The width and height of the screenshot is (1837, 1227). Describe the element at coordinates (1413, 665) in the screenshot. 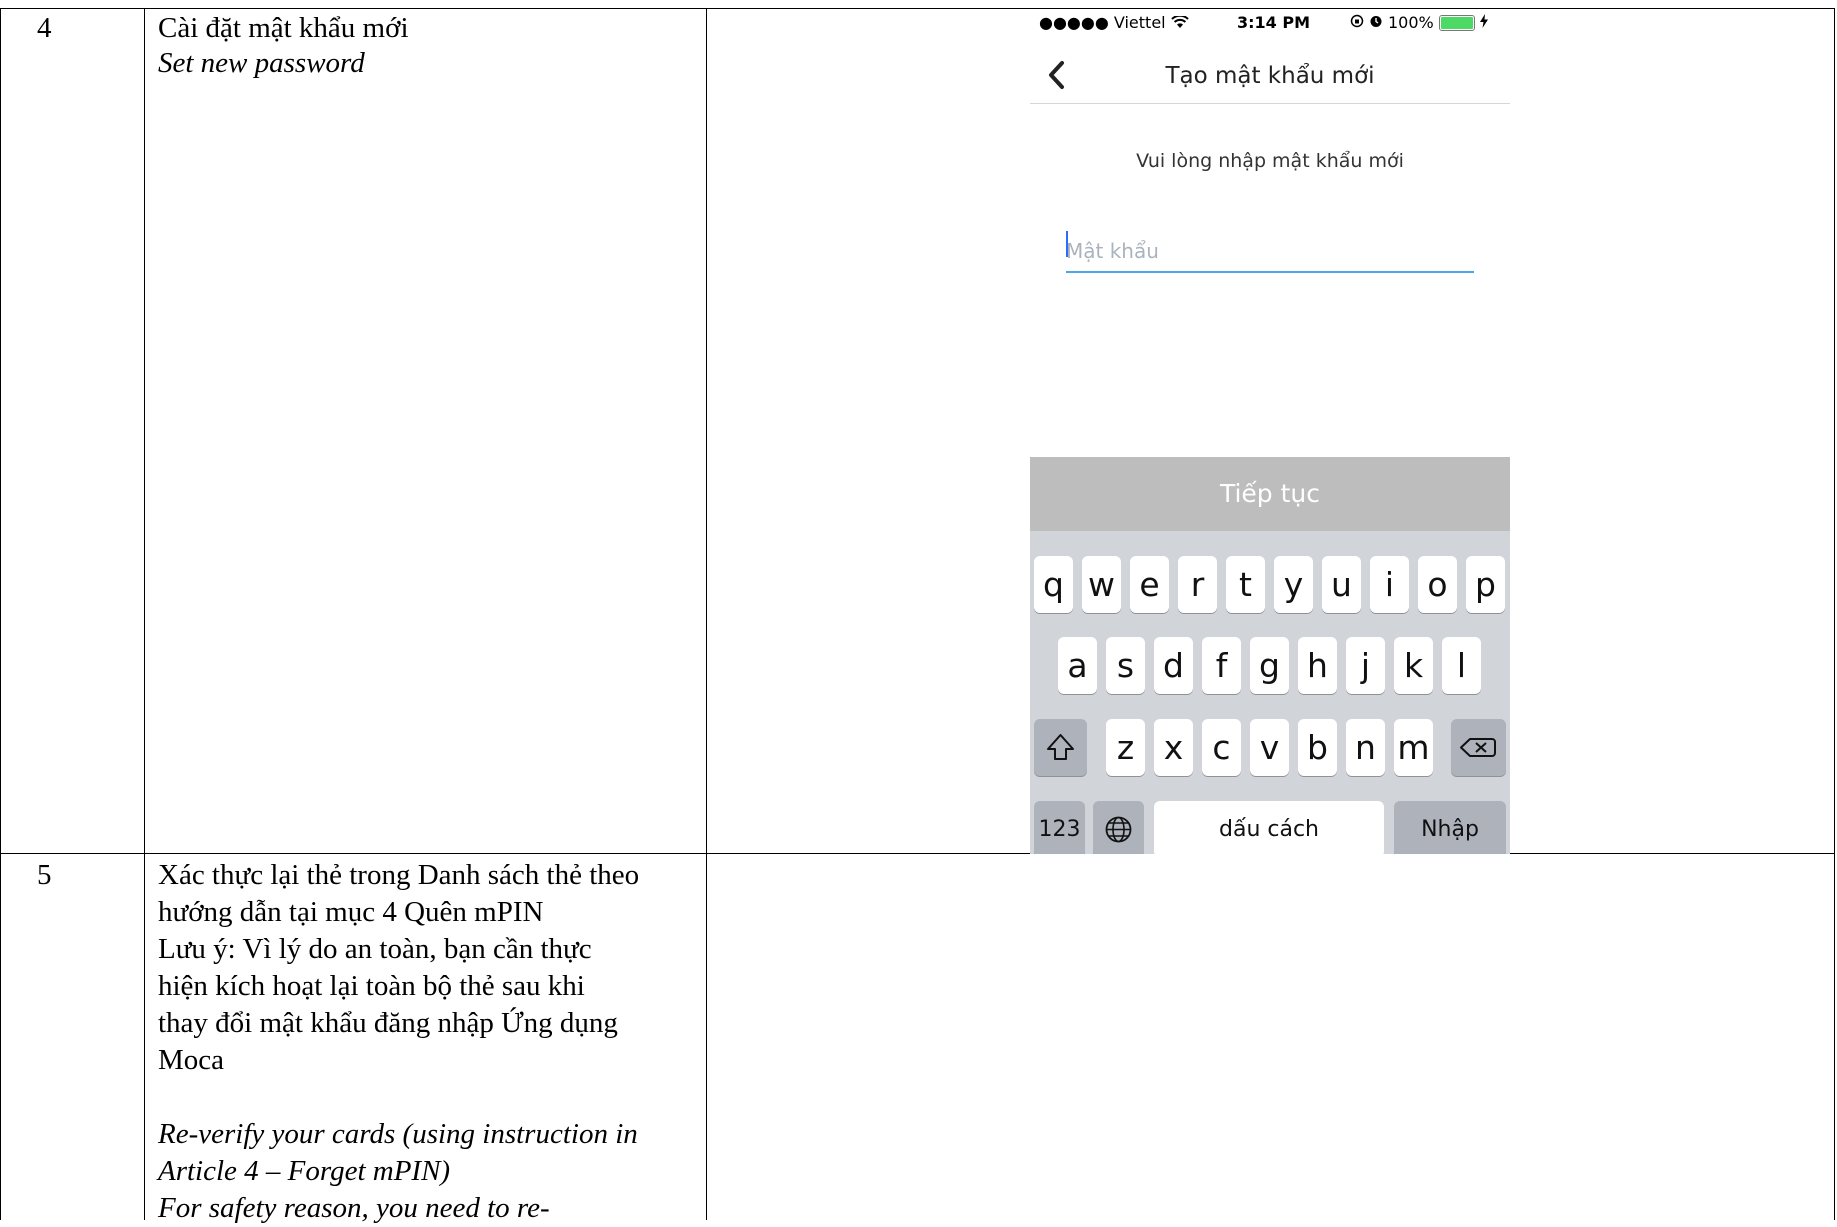

I see `key-k: k` at that location.